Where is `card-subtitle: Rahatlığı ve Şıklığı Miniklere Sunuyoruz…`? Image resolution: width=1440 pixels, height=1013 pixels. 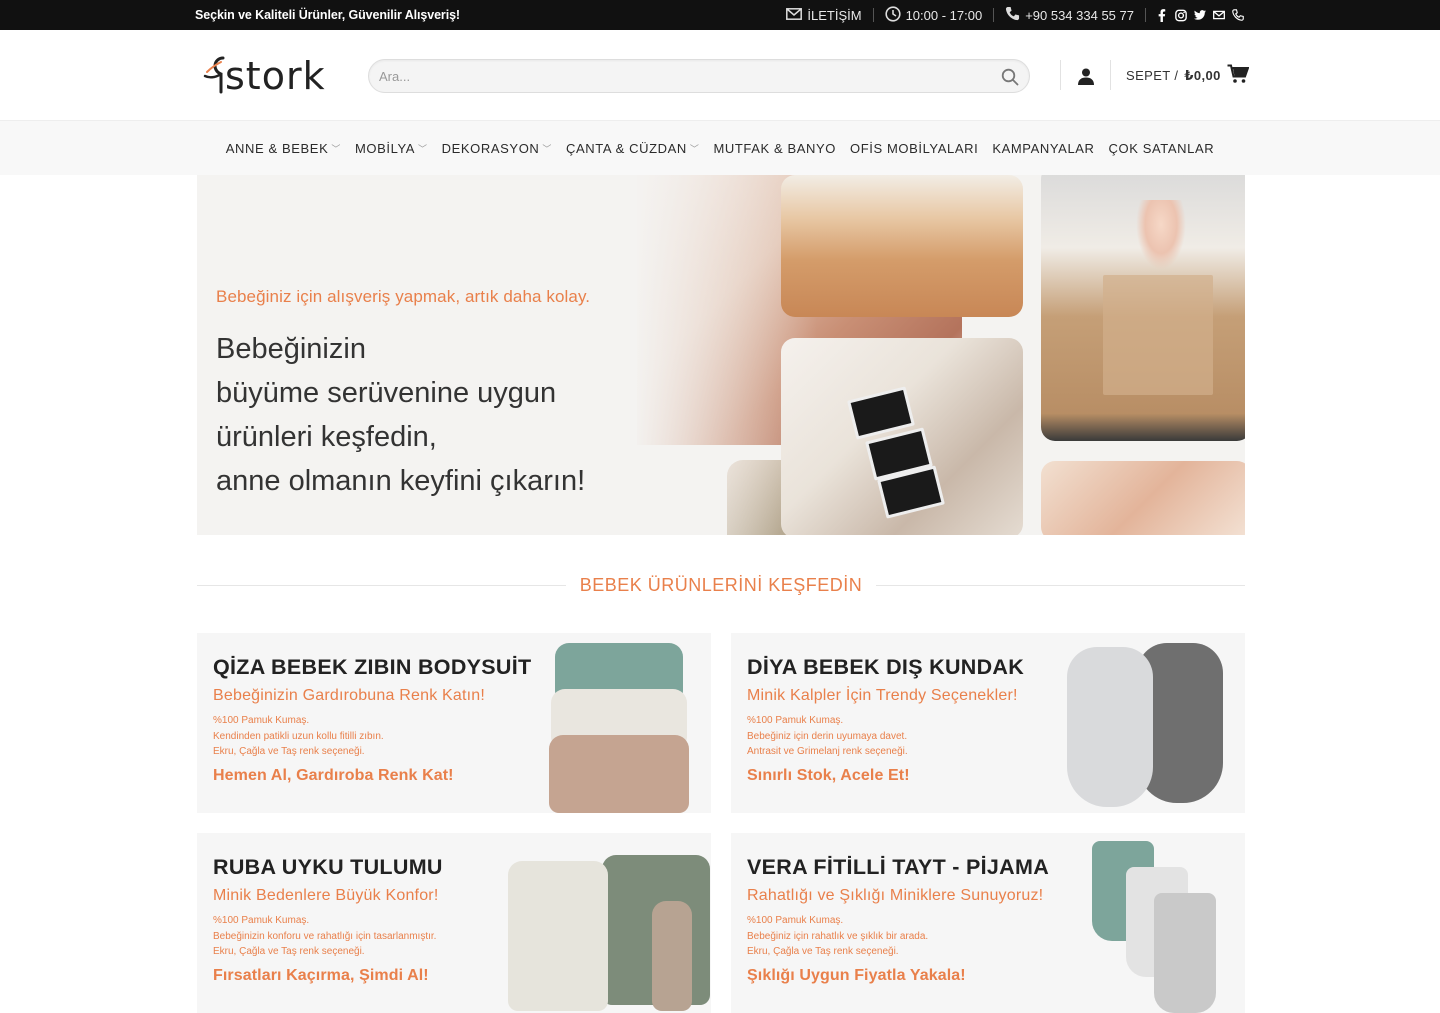 card-subtitle: Rahatlığı ve Şıklığı Miniklere Sunuyoruz… is located at coordinates (895, 895).